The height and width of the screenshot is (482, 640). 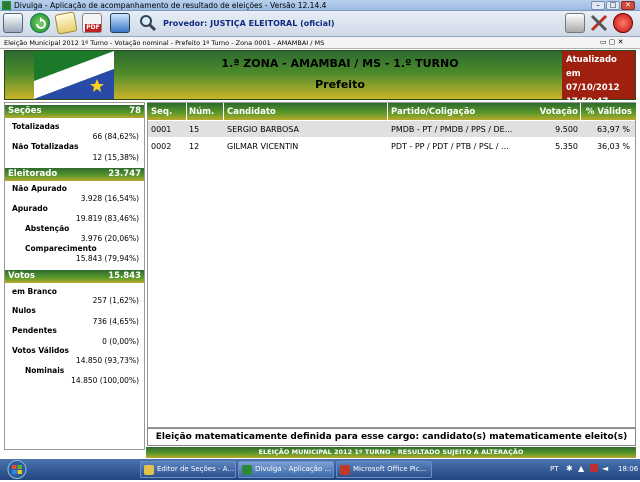 What do you see at coordinates (74, 276) in the screenshot?
I see `votos-header: Votos 15.843` at bounding box center [74, 276].